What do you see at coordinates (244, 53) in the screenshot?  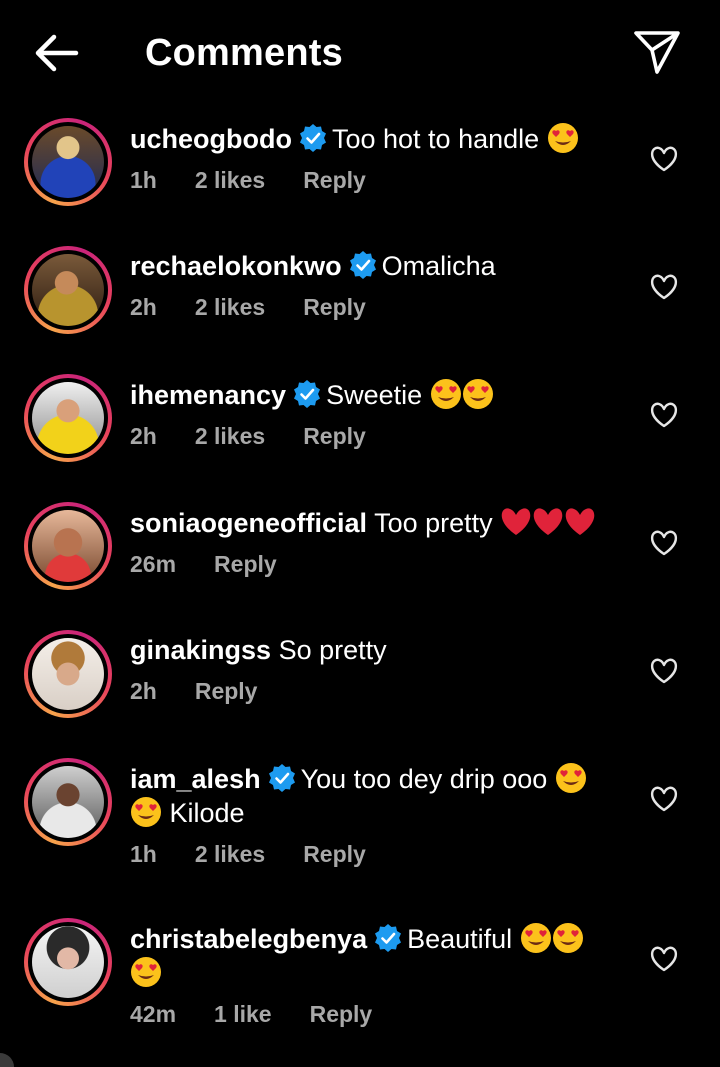 I see `page-title: Comments` at bounding box center [244, 53].